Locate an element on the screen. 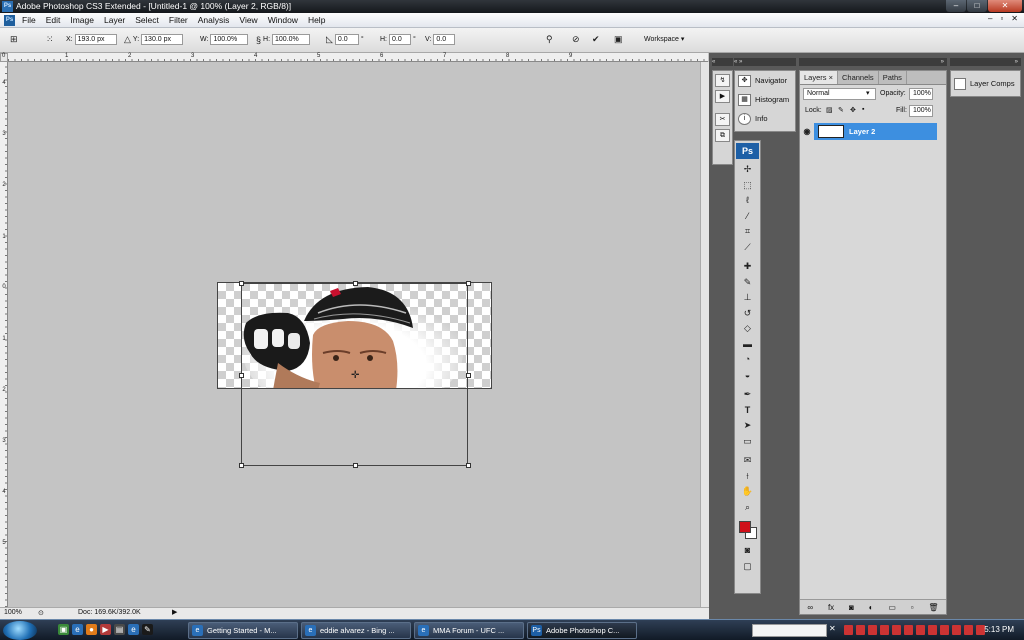  zoom-level: 100% is located at coordinates (13, 612).